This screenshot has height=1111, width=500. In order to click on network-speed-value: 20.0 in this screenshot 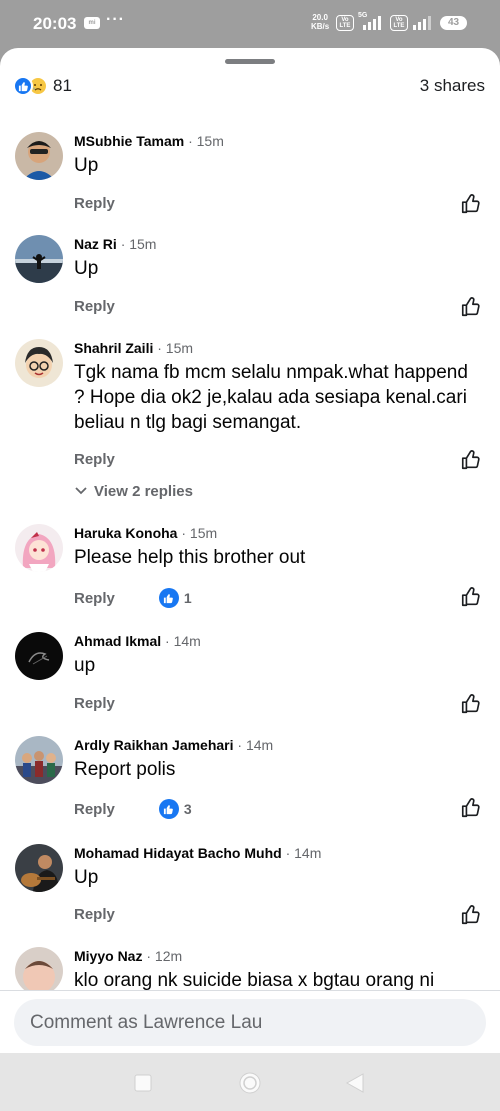, I will do `click(320, 17)`.